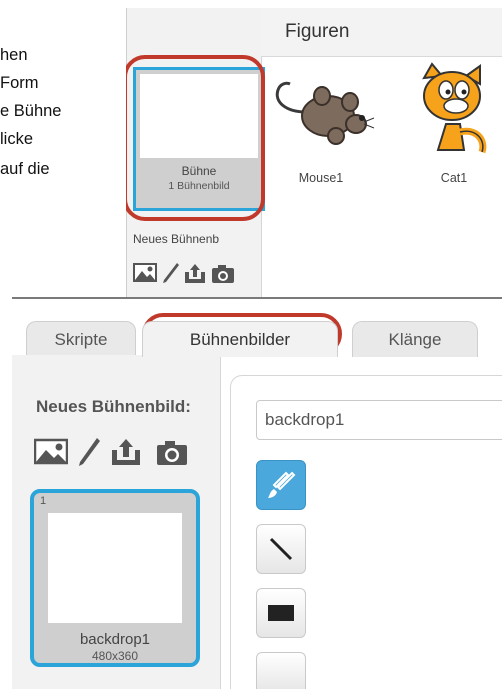 The height and width of the screenshot is (689, 502). I want to click on line-icon, so click(281, 549).